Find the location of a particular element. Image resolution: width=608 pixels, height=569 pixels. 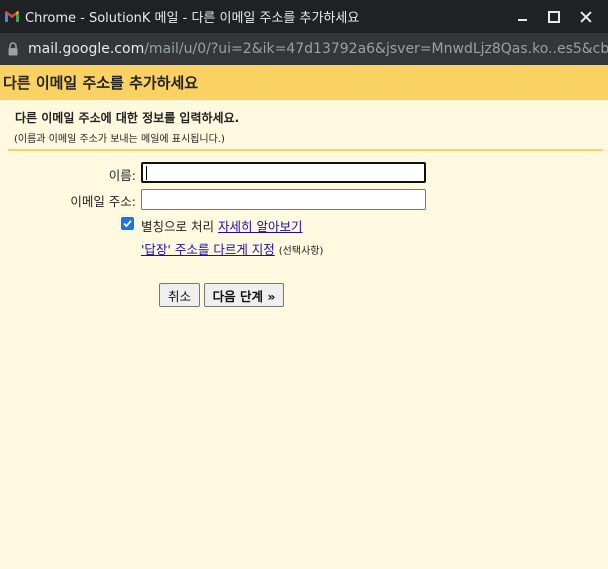

window-titlebar: Chrome - SolutionK 메일 - 다른 이메일 주소를 추가하세요 is located at coordinates (304, 16).